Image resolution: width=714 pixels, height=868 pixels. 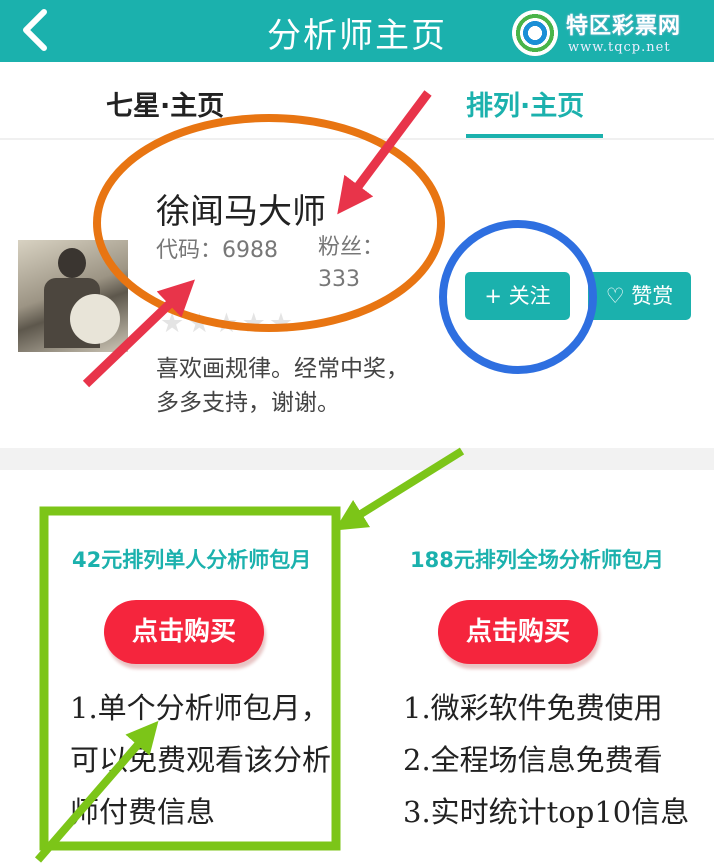 I want to click on analyst-code: 代码：6988, so click(x=217, y=250).